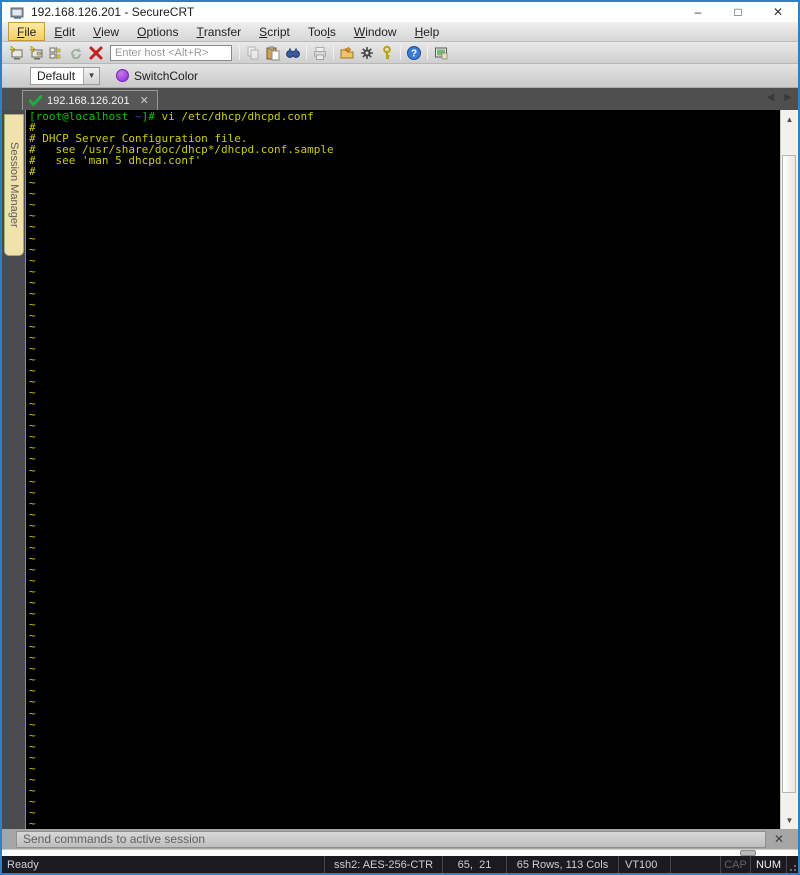 This screenshot has width=800, height=875. Describe the element at coordinates (441, 53) in the screenshot. I see `session-manager-toggle-icon` at that location.